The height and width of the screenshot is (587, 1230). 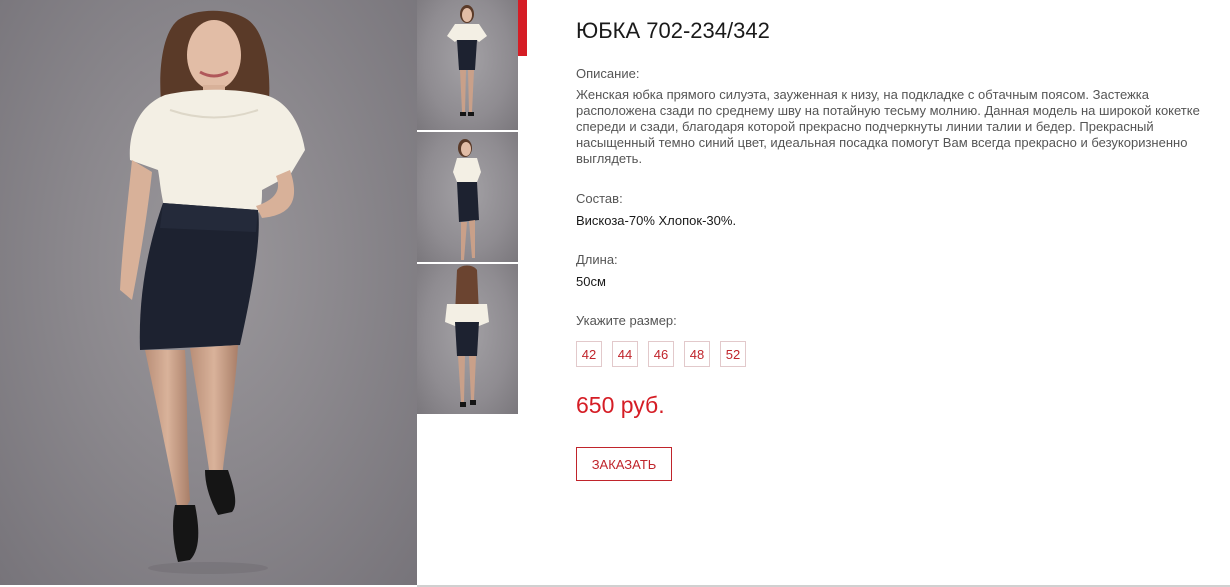 I want to click on thumbnail-gallery, so click(x=467, y=208).